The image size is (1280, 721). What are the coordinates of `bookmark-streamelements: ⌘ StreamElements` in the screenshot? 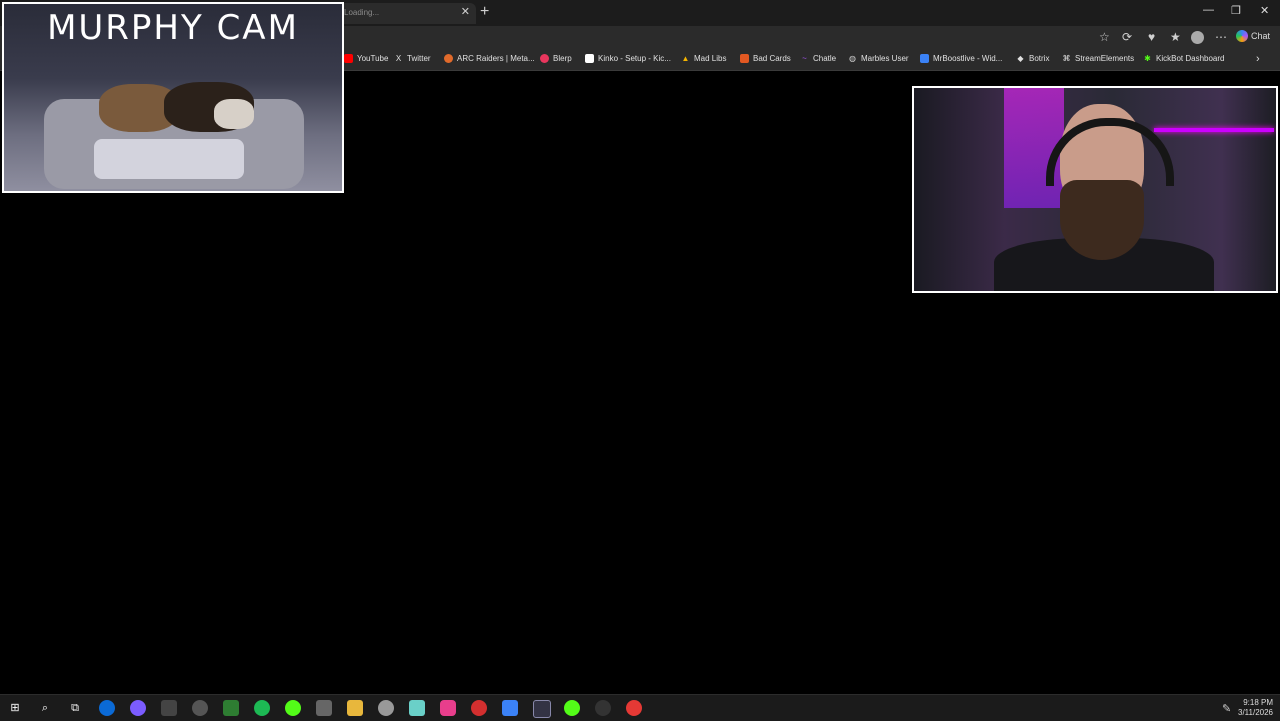 It's located at (1098, 58).